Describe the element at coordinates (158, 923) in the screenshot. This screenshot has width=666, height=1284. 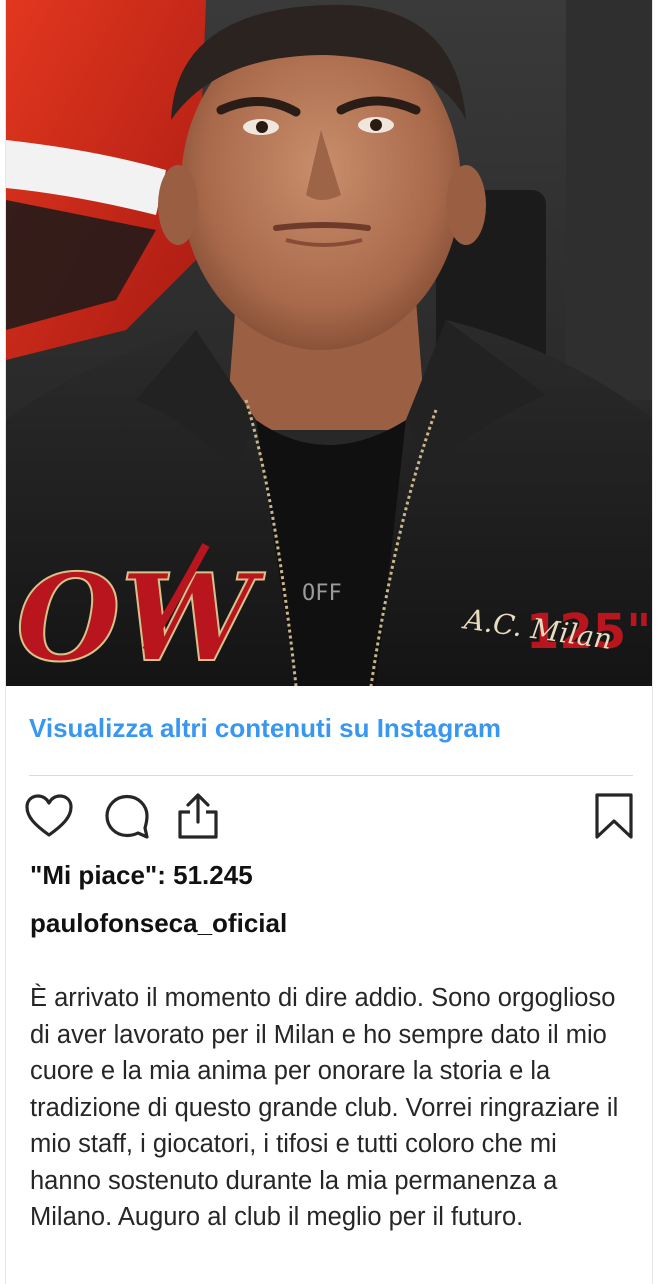
I see `username: paulofonseca_oficial` at that location.